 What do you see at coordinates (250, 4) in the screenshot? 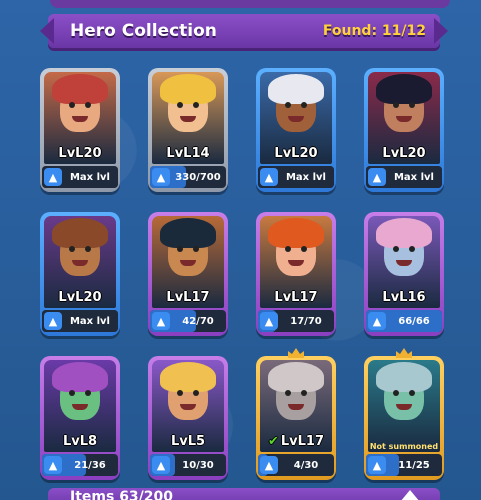
I see `top-panel-edge` at bounding box center [250, 4].